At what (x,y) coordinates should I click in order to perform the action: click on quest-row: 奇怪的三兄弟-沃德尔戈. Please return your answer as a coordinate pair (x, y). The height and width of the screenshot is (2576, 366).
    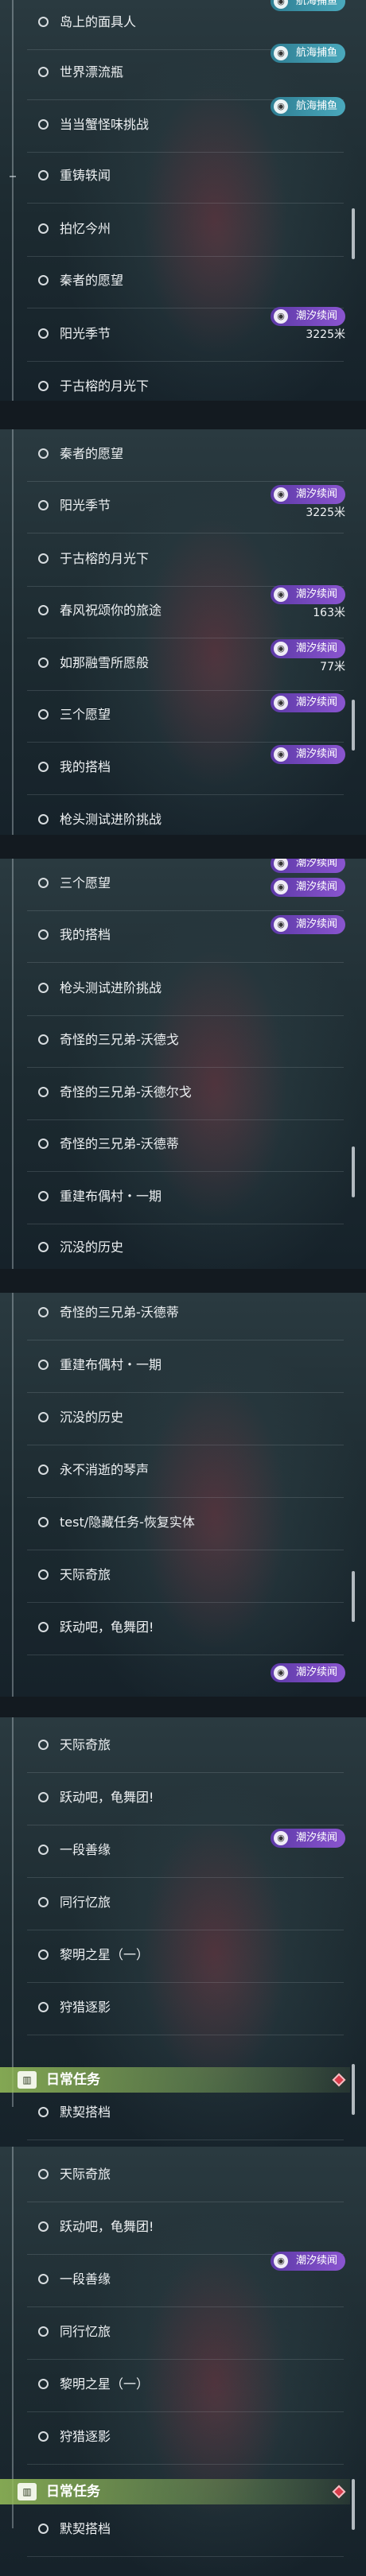
    Looking at the image, I should click on (185, 1094).